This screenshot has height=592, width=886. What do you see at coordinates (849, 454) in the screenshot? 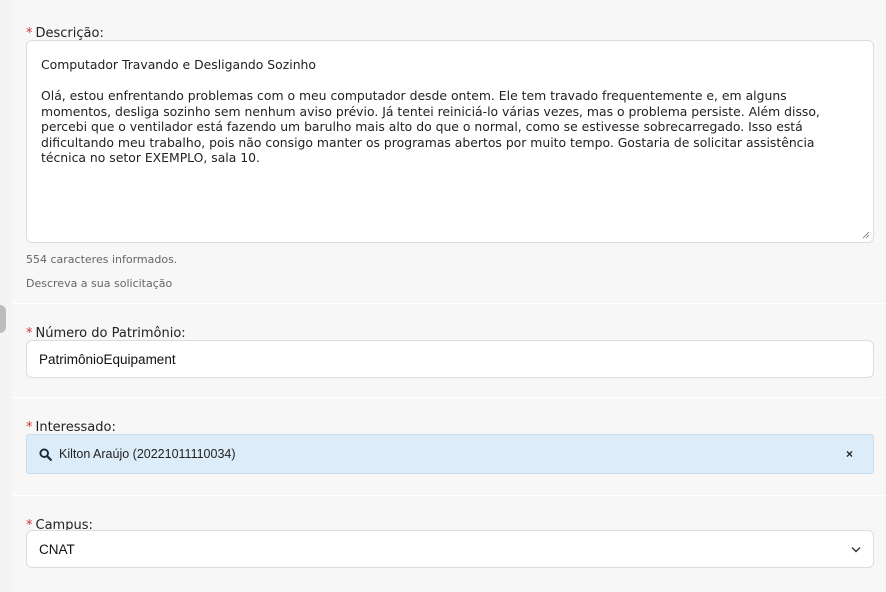
I see `clear-selection-button: ×` at bounding box center [849, 454].